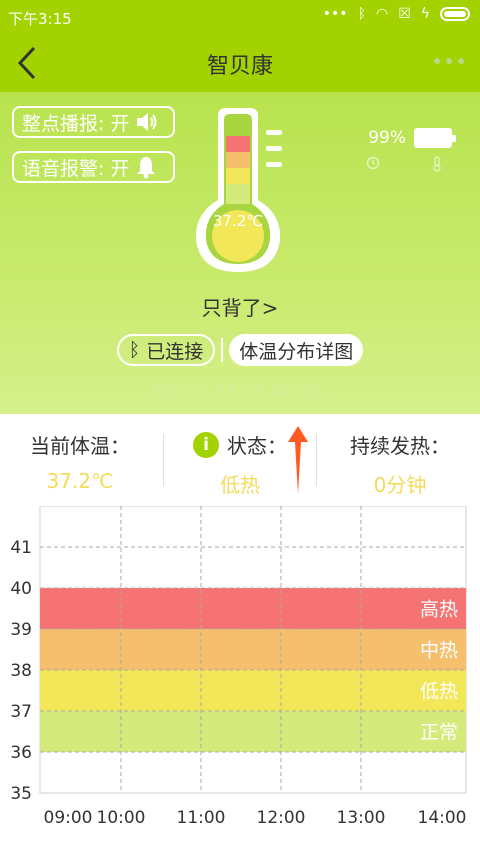 The height and width of the screenshot is (853, 480). Describe the element at coordinates (382, 14) in the screenshot. I see `wifi-icon: ◠` at that location.